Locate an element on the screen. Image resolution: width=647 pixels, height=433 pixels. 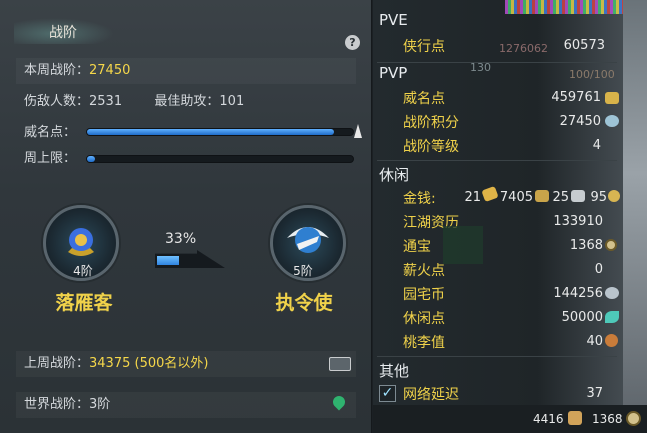
peach-icon is located at coordinates (611, 340).